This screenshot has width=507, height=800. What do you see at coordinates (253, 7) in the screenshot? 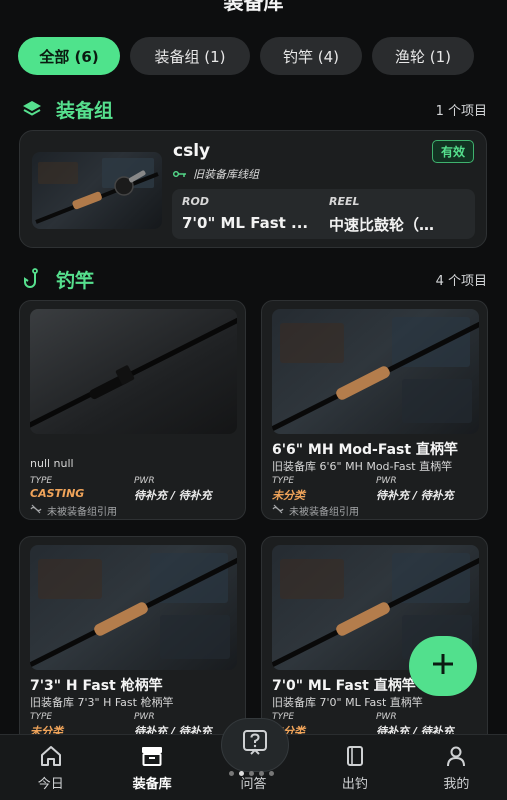
I see `page-title: 装备库` at bounding box center [253, 7].